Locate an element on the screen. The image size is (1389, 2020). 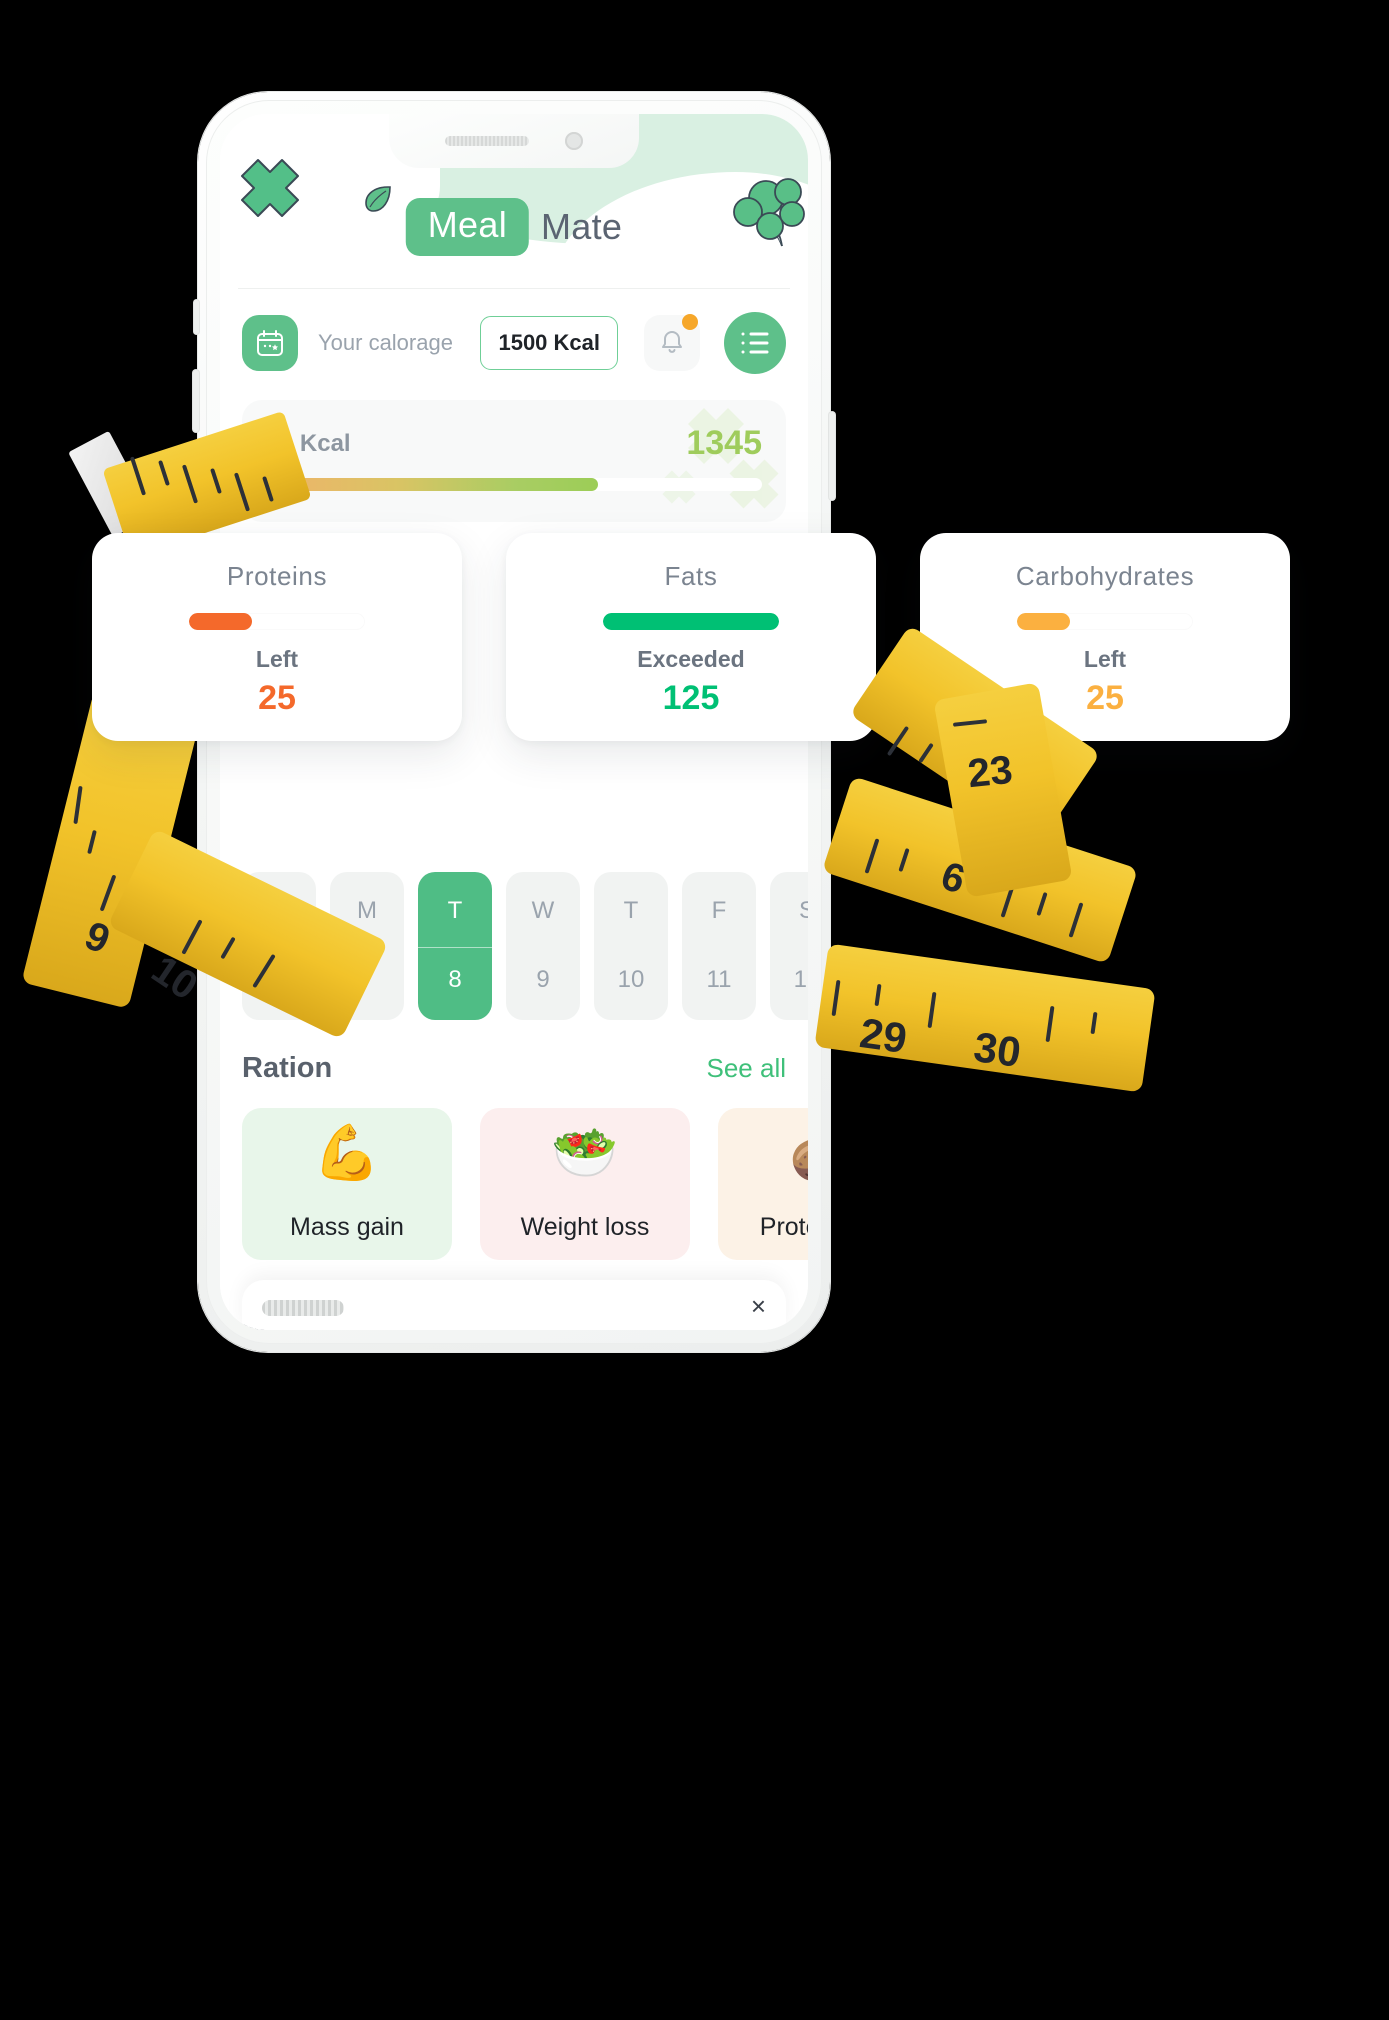
tape-measure-right-lower: 29 30 is located at coordinates (985, 1030).